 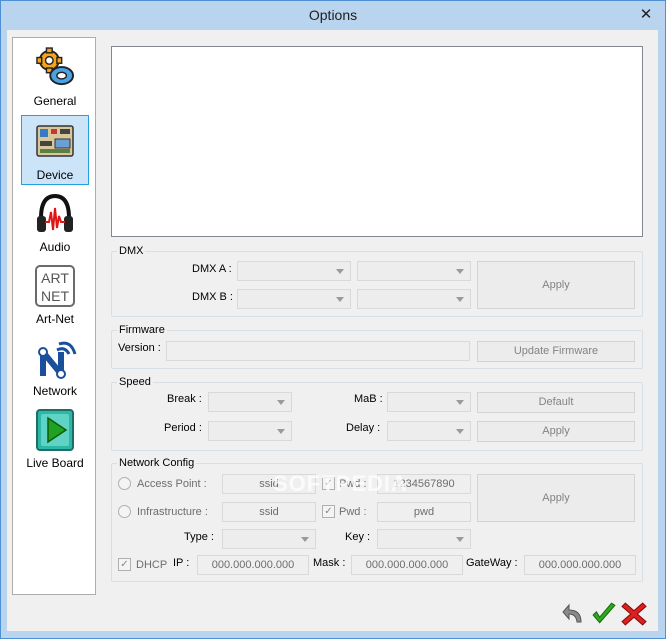 What do you see at coordinates (55, 463) in the screenshot?
I see `sidebar-item-label: Live Board` at bounding box center [55, 463].